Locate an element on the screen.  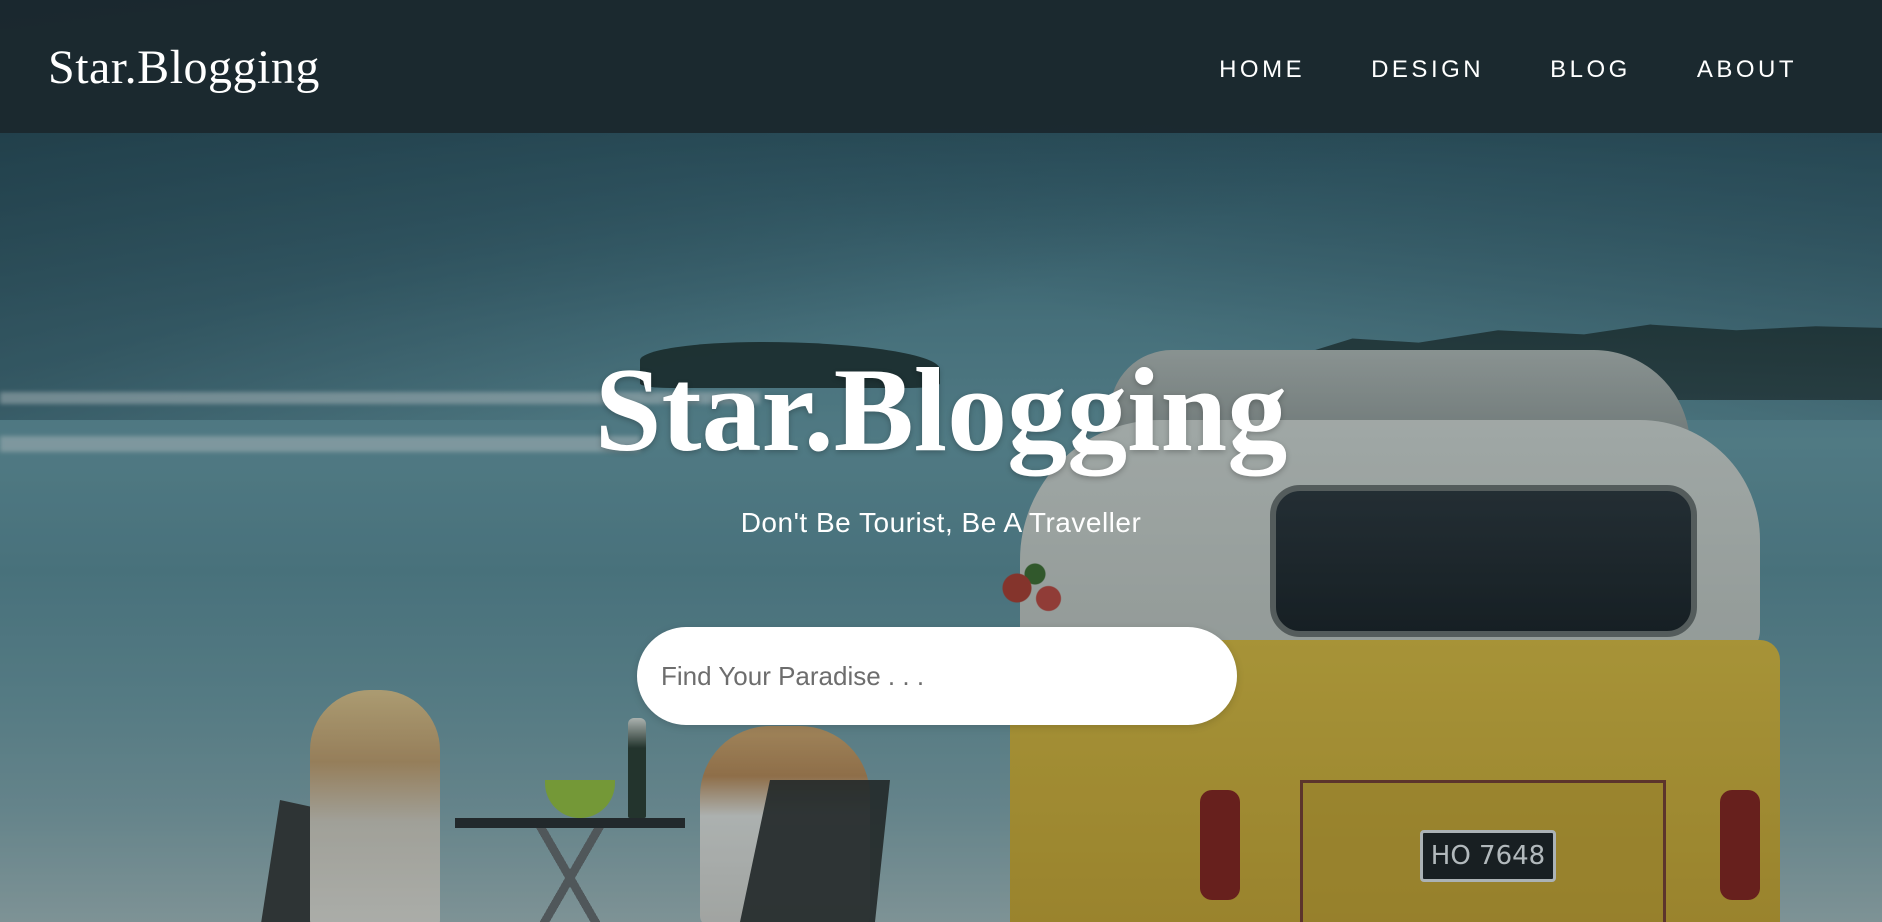
nav-item: BLOG is located at coordinates (1590, 70).